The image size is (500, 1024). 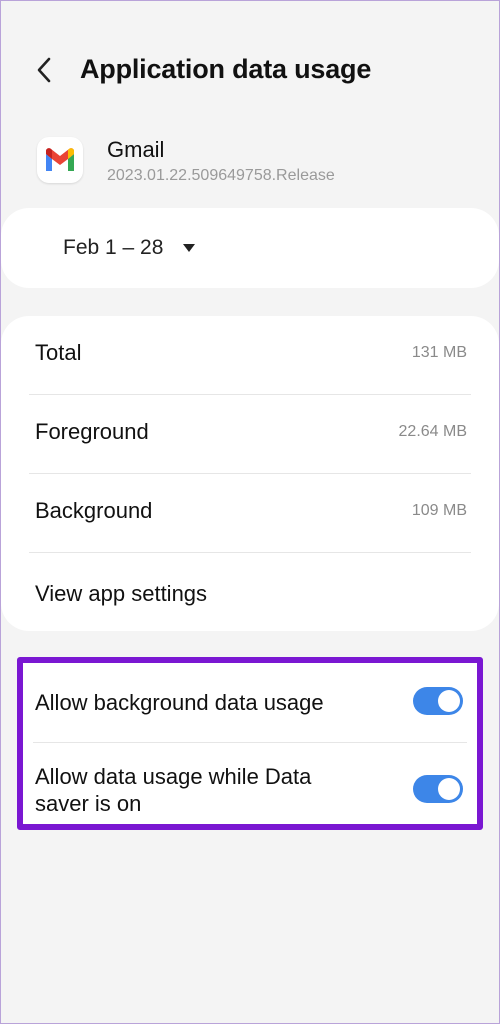 I want to click on divider, so click(x=250, y=552).